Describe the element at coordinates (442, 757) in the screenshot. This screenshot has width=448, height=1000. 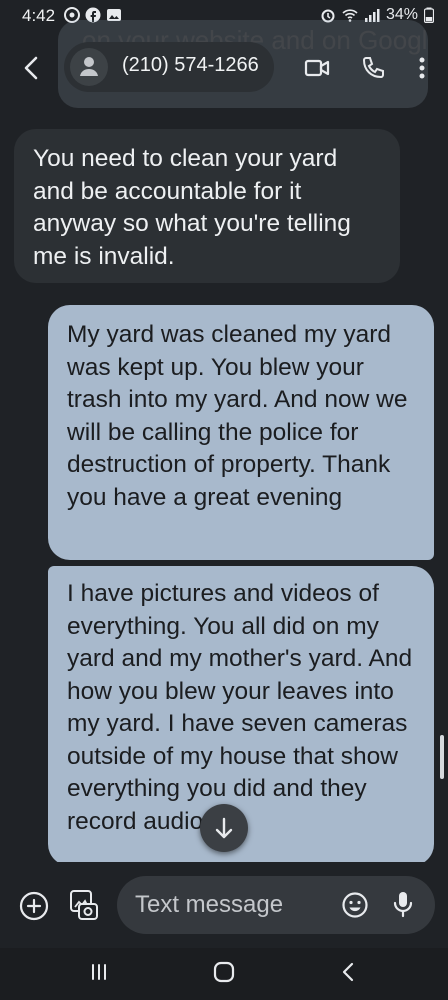
I see `scrollbar-thumb` at that location.